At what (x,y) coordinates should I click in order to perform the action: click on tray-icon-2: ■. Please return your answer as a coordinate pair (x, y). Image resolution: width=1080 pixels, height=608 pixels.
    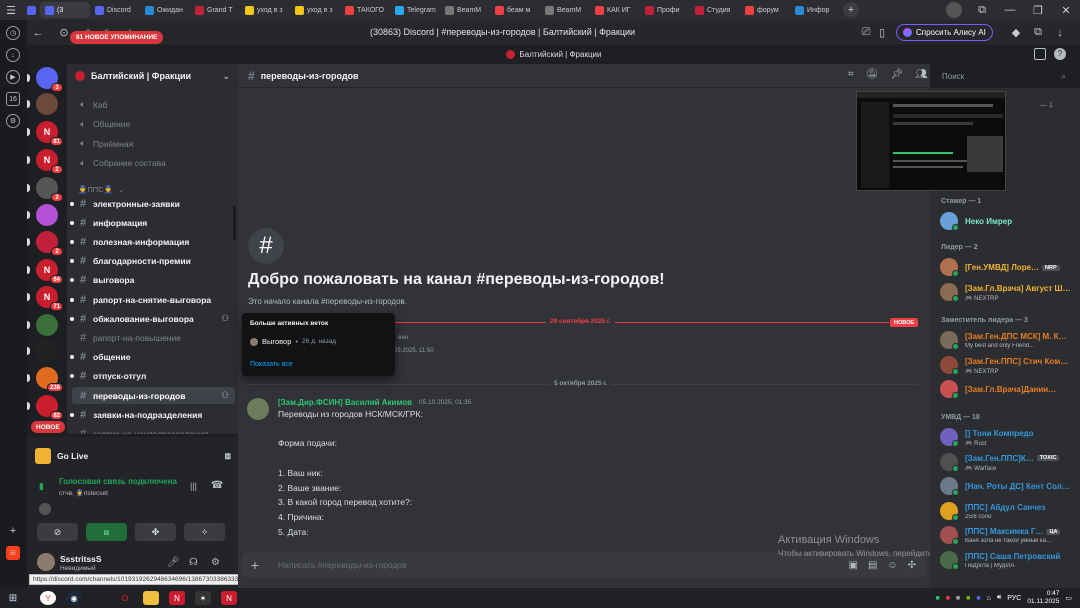
    Looking at the image, I should click on (948, 598).